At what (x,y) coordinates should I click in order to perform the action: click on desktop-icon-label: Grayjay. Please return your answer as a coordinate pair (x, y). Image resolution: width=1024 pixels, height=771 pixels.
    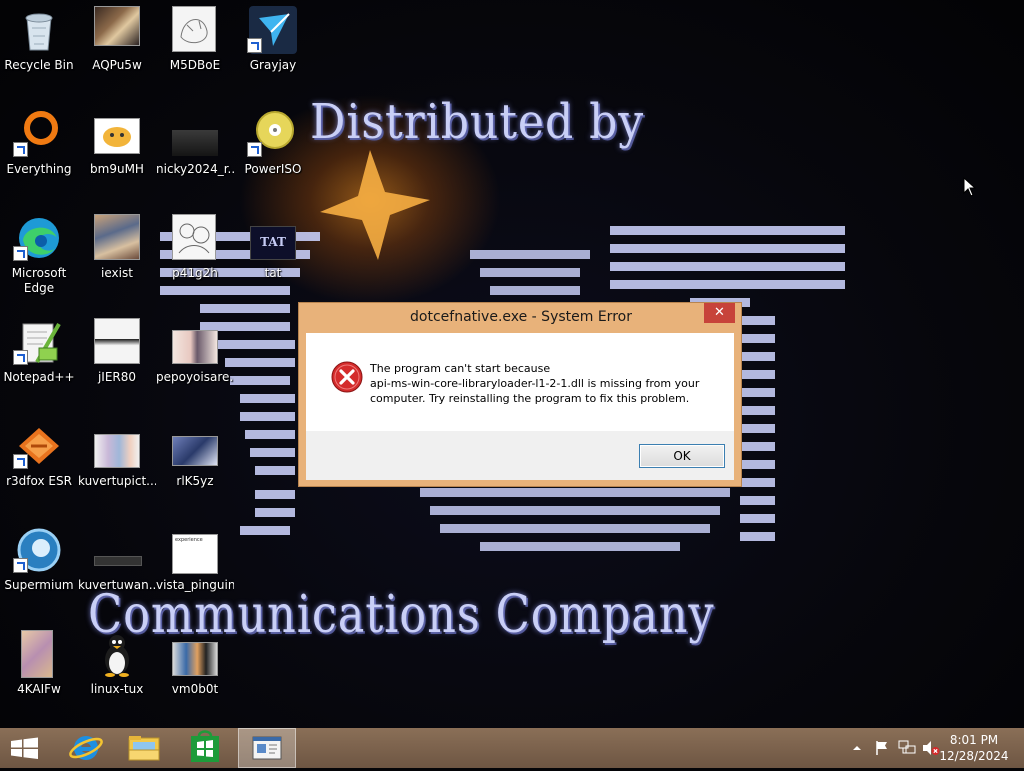
    Looking at the image, I should click on (273, 65).